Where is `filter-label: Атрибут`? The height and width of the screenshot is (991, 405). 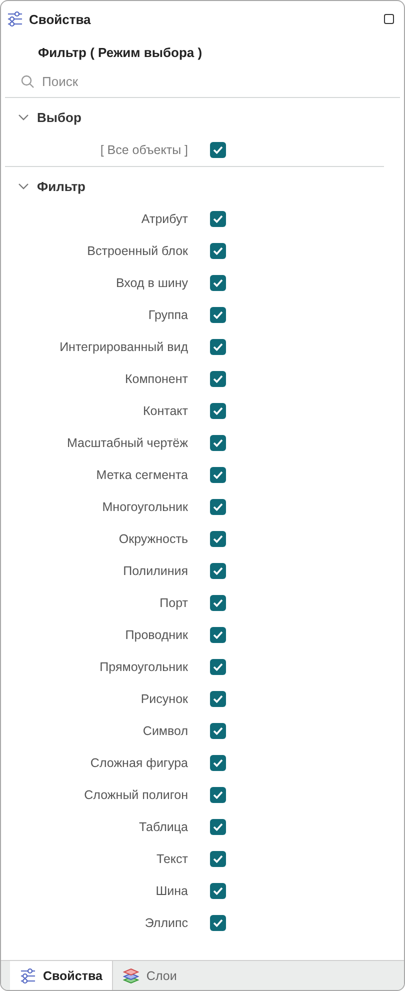 filter-label: Атрибут is located at coordinates (164, 219).